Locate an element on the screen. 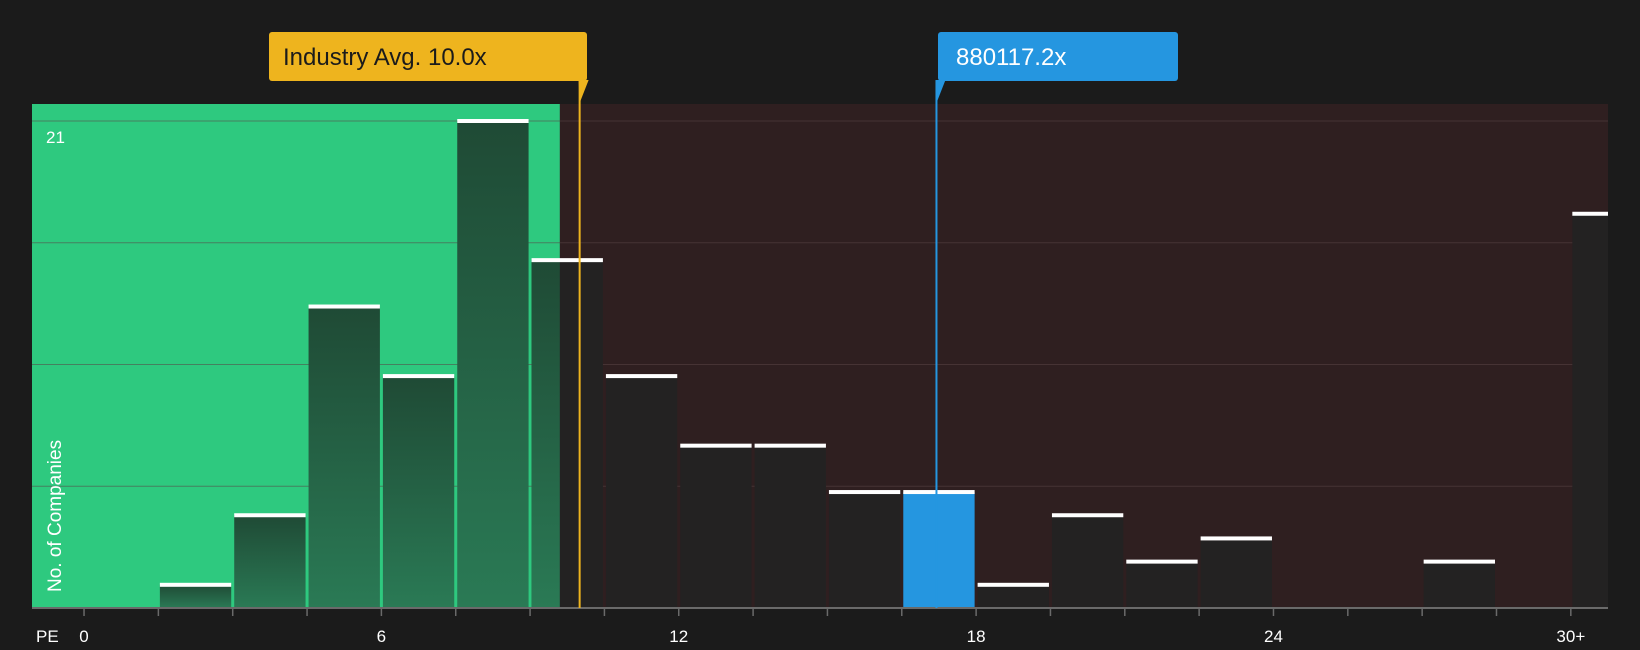 The image size is (1640, 650). industry-avg-pointer is located at coordinates (583, 91).